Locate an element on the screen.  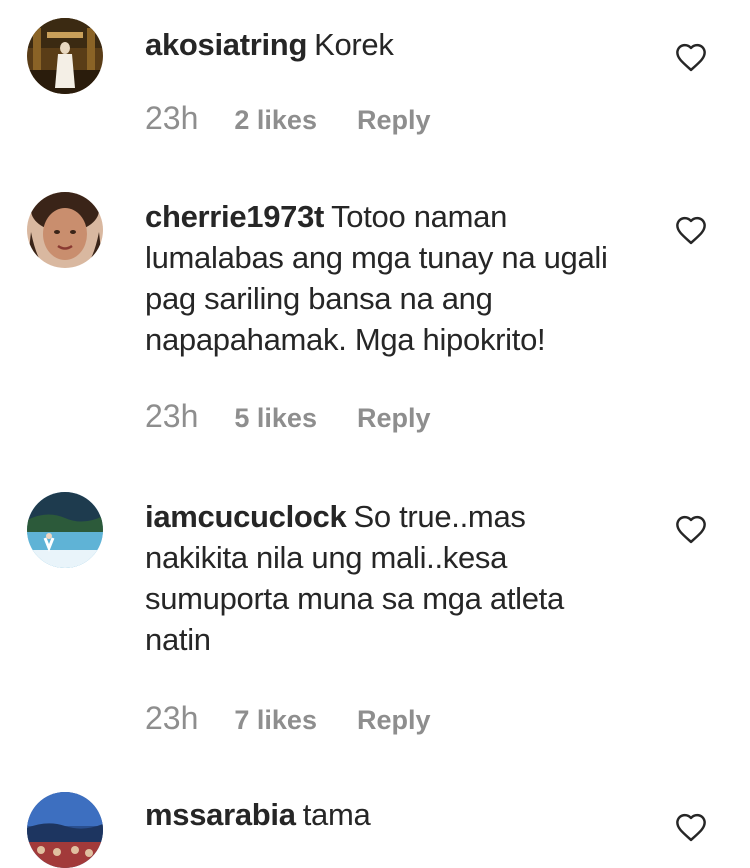
comment-body: akosiatring Korek is located at coordinates (380, 44).